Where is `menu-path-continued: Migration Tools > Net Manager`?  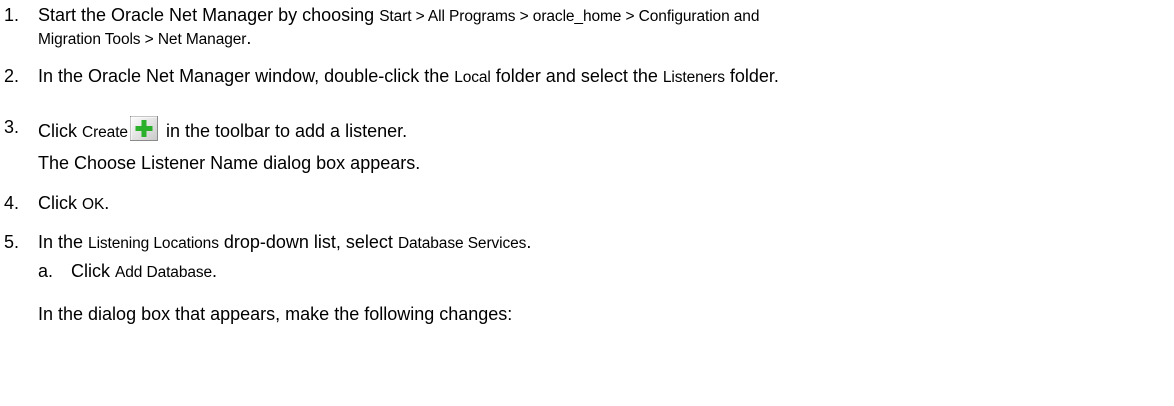 menu-path-continued: Migration Tools > Net Manager is located at coordinates (142, 39).